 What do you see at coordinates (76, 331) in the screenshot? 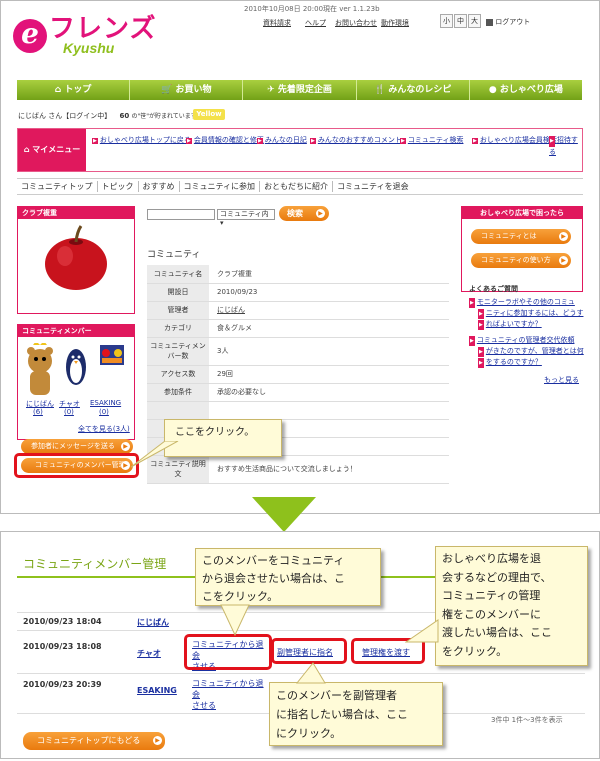
I see `members-heading: コミュニティメンバー` at bounding box center [76, 331].